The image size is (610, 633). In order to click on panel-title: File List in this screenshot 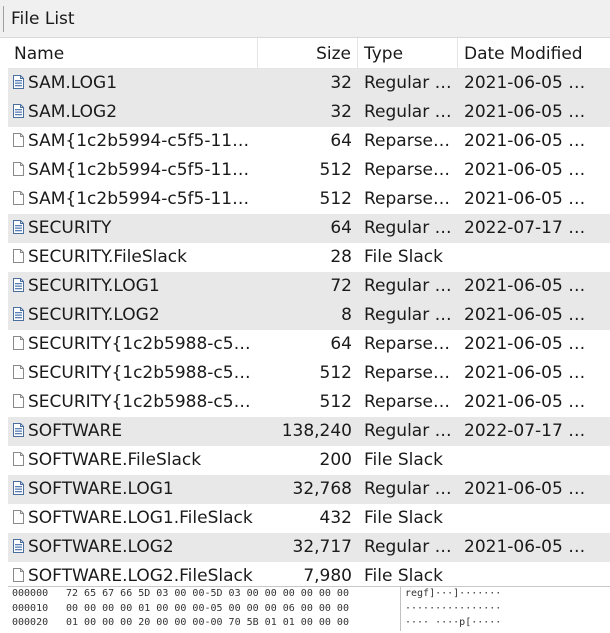, I will do `click(43, 19)`.